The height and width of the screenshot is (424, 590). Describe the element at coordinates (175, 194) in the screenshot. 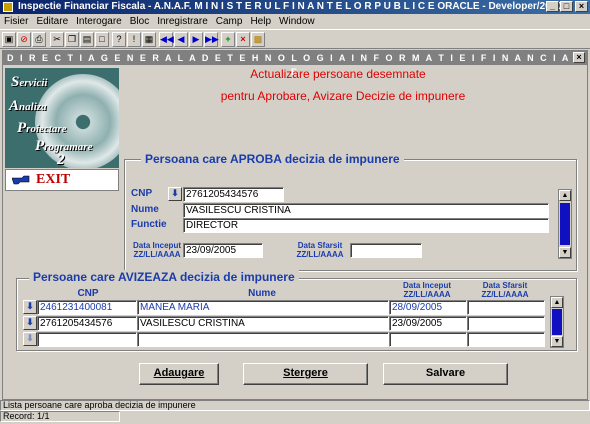

I see `cnp-lov-button: ⬇` at that location.